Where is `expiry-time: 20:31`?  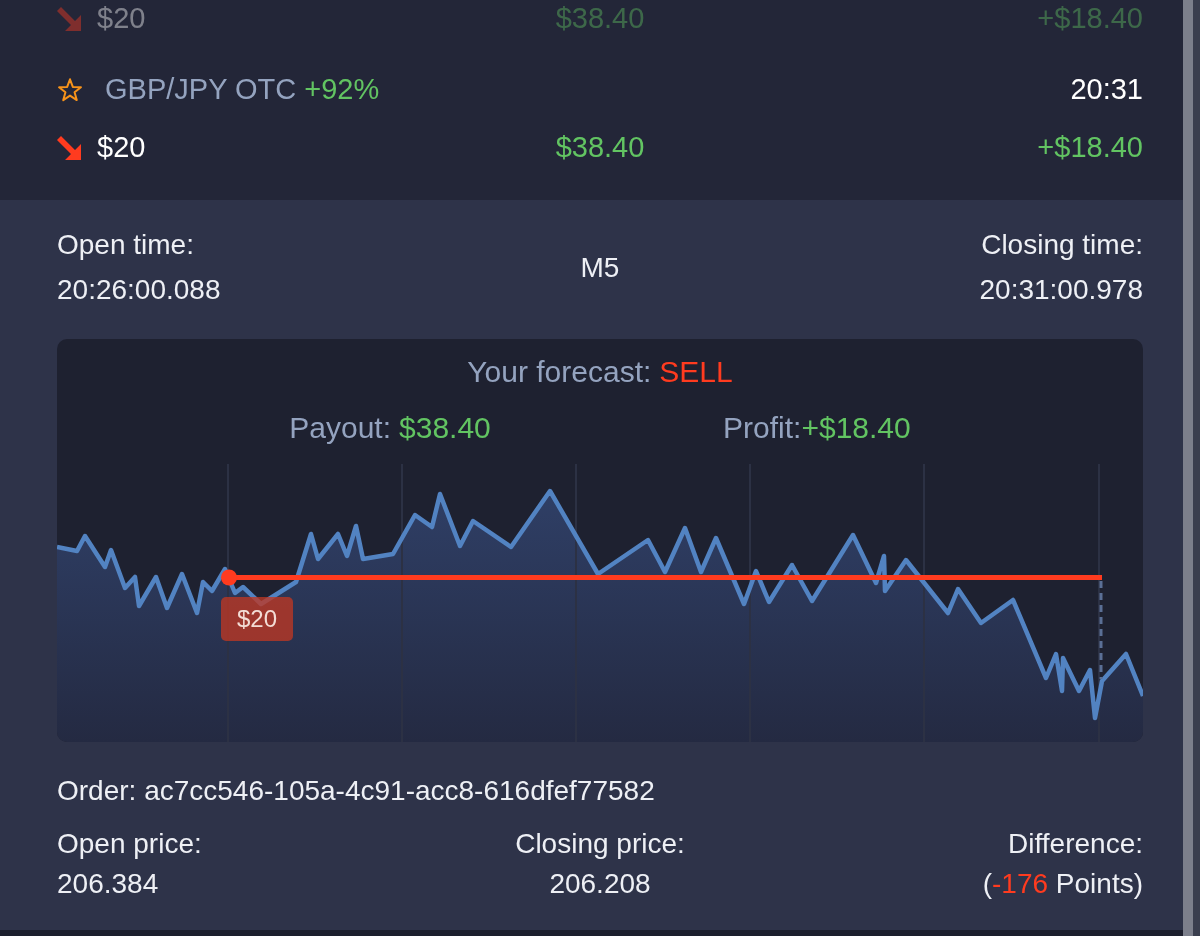
expiry-time: 20:31 is located at coordinates (1106, 90).